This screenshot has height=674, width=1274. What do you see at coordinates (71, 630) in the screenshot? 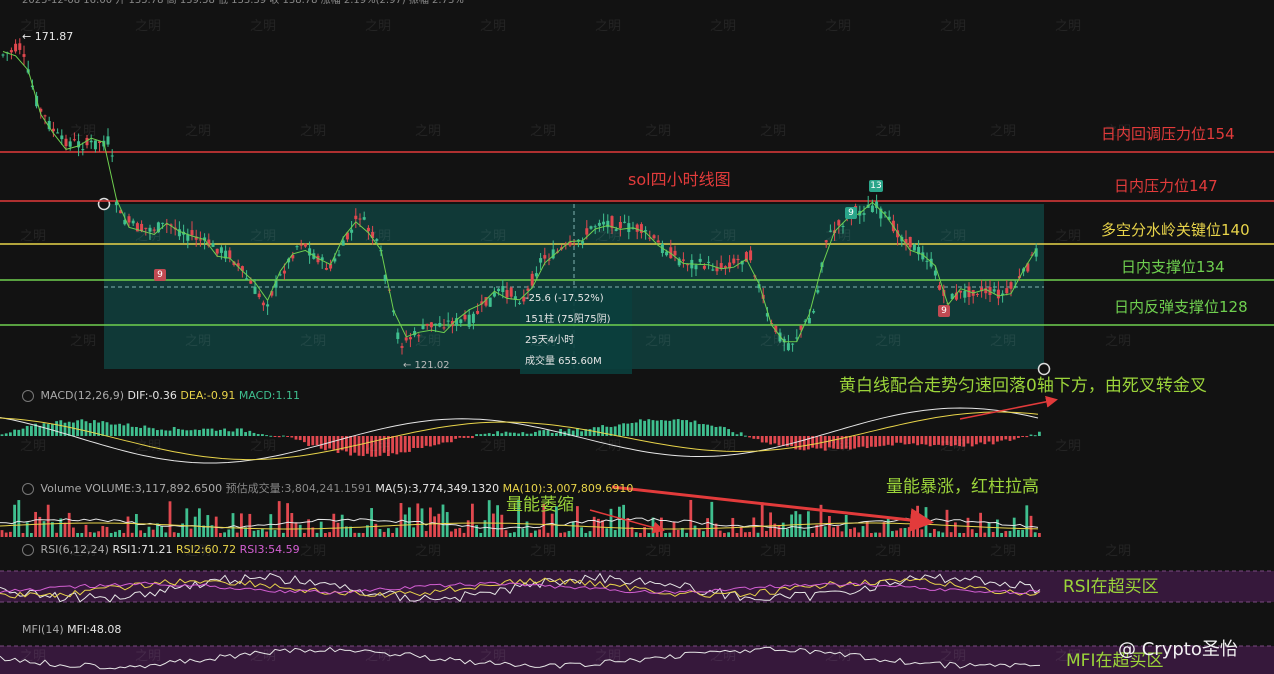
I see `mfi-legend: MFI(14) MFI:48.08` at bounding box center [71, 630].